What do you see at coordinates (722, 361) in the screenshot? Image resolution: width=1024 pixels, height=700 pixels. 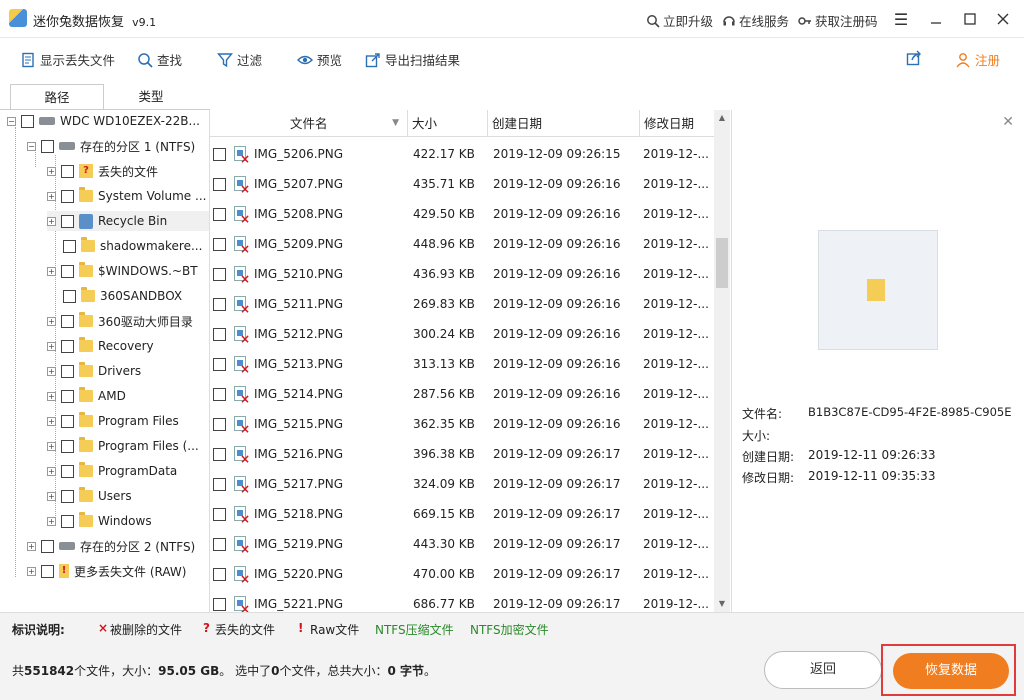 I see `file-list-scrollbar: ▲ ▼` at bounding box center [722, 361].